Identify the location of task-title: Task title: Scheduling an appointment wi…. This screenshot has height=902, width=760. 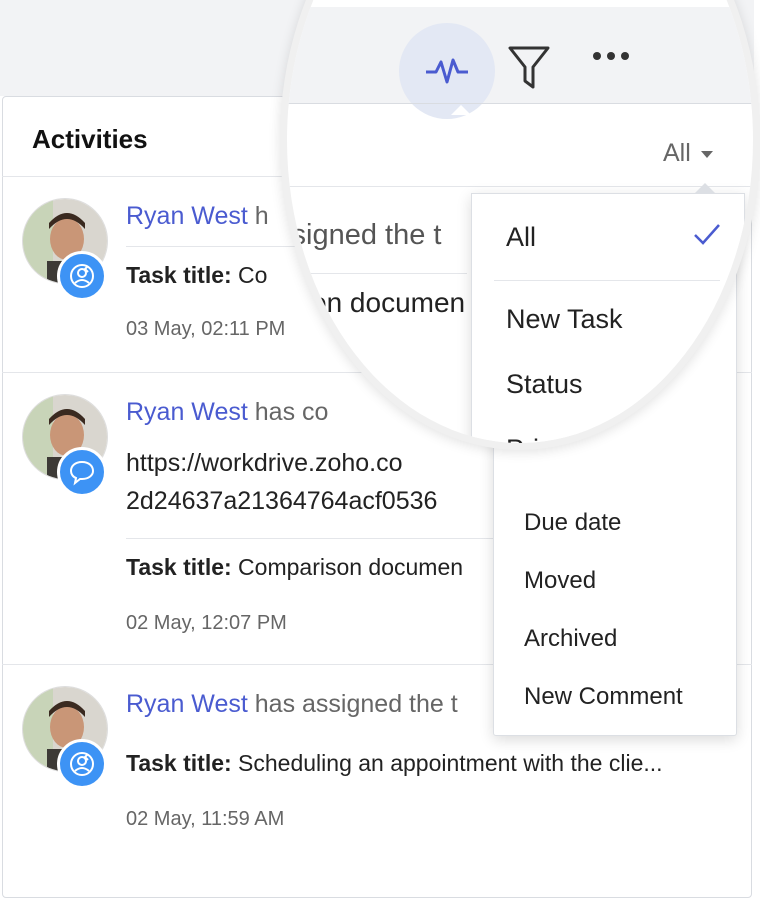
(394, 763).